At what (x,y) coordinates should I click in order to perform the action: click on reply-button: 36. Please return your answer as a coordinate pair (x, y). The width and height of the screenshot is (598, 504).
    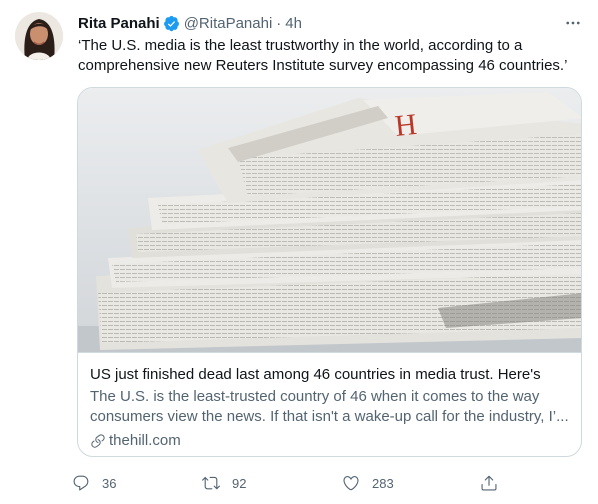
    Looking at the image, I should click on (94, 483).